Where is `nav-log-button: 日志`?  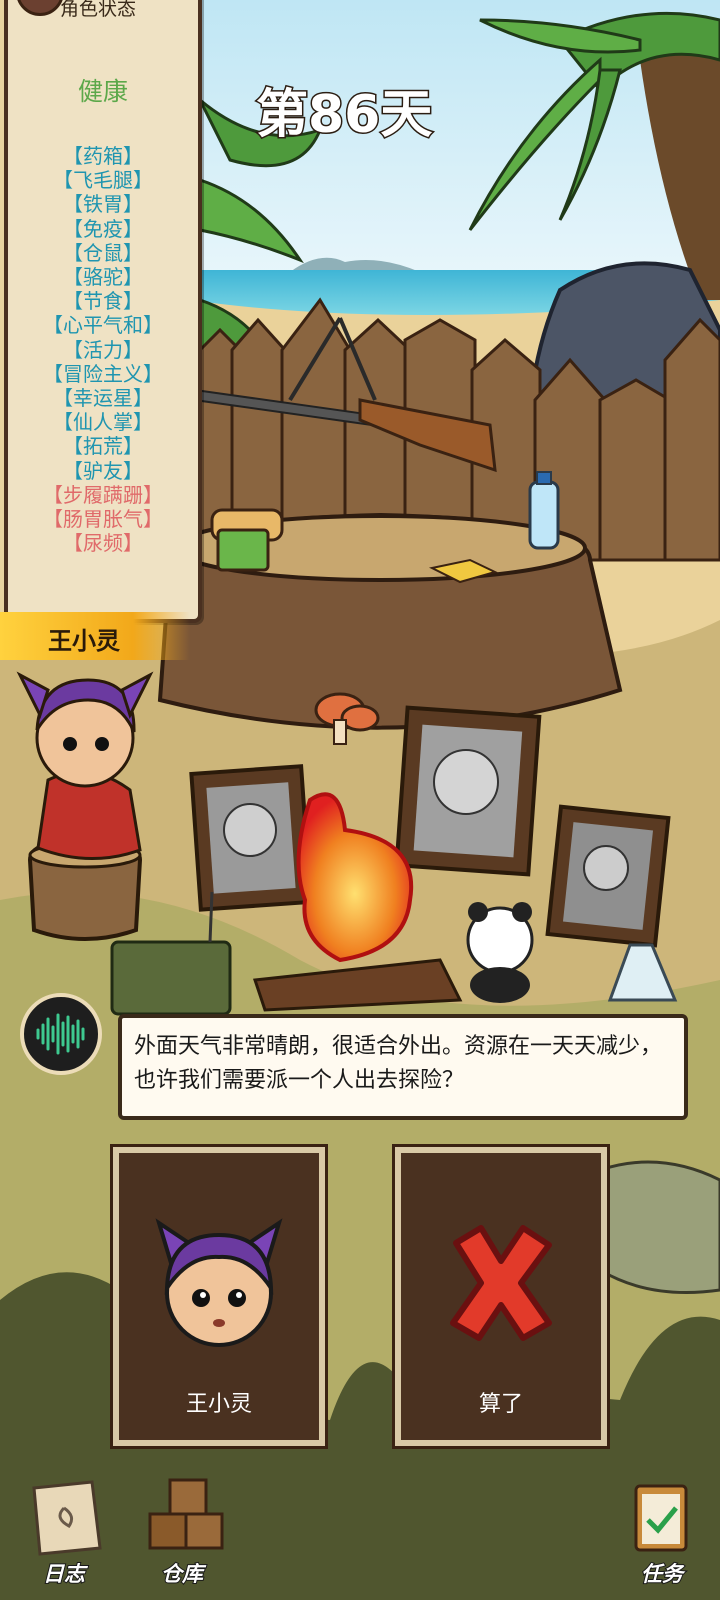 nav-log-button: 日志 is located at coordinates (64, 1533).